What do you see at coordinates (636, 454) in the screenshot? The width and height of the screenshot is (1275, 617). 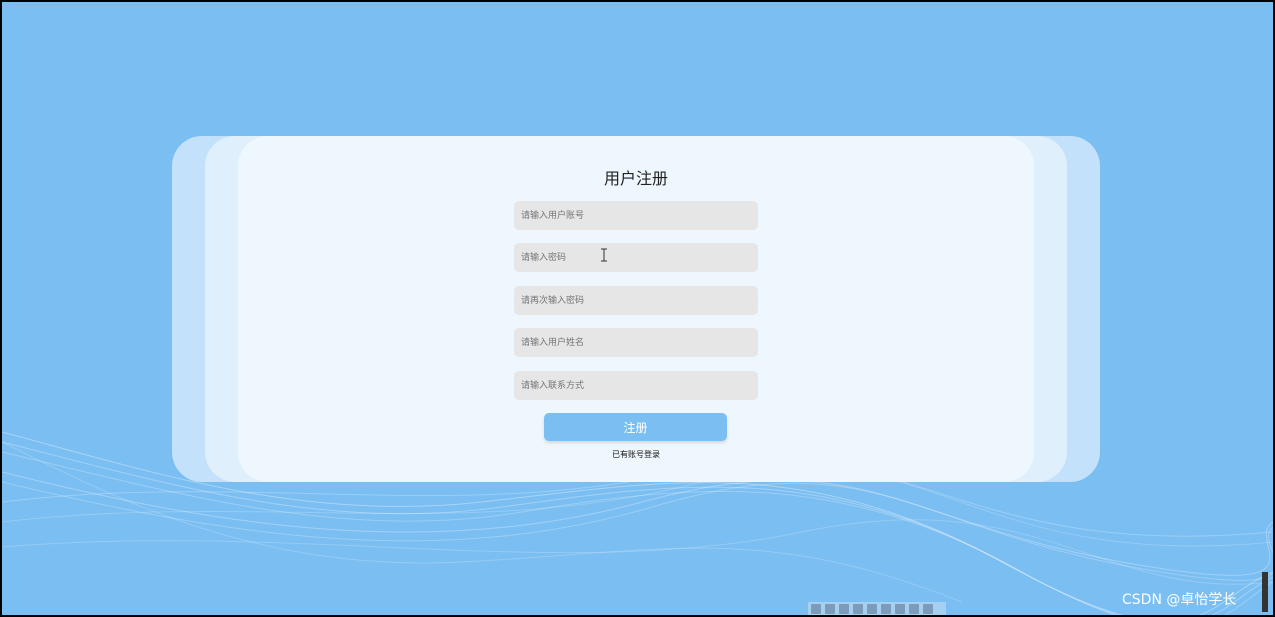 I see `login-link: 已有账号登录` at bounding box center [636, 454].